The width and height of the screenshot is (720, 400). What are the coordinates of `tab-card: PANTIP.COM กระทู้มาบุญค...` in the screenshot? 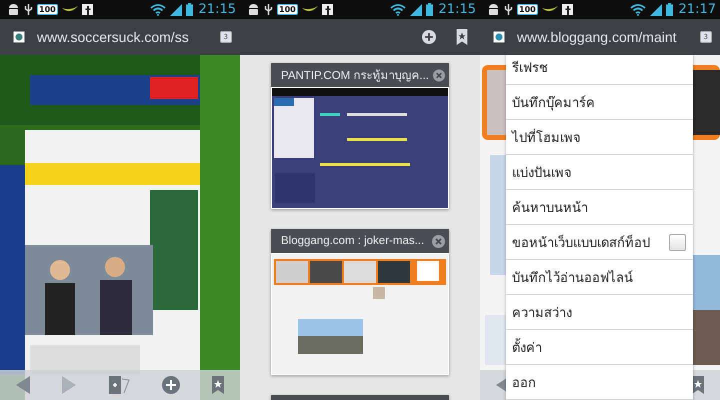 It's located at (360, 136).